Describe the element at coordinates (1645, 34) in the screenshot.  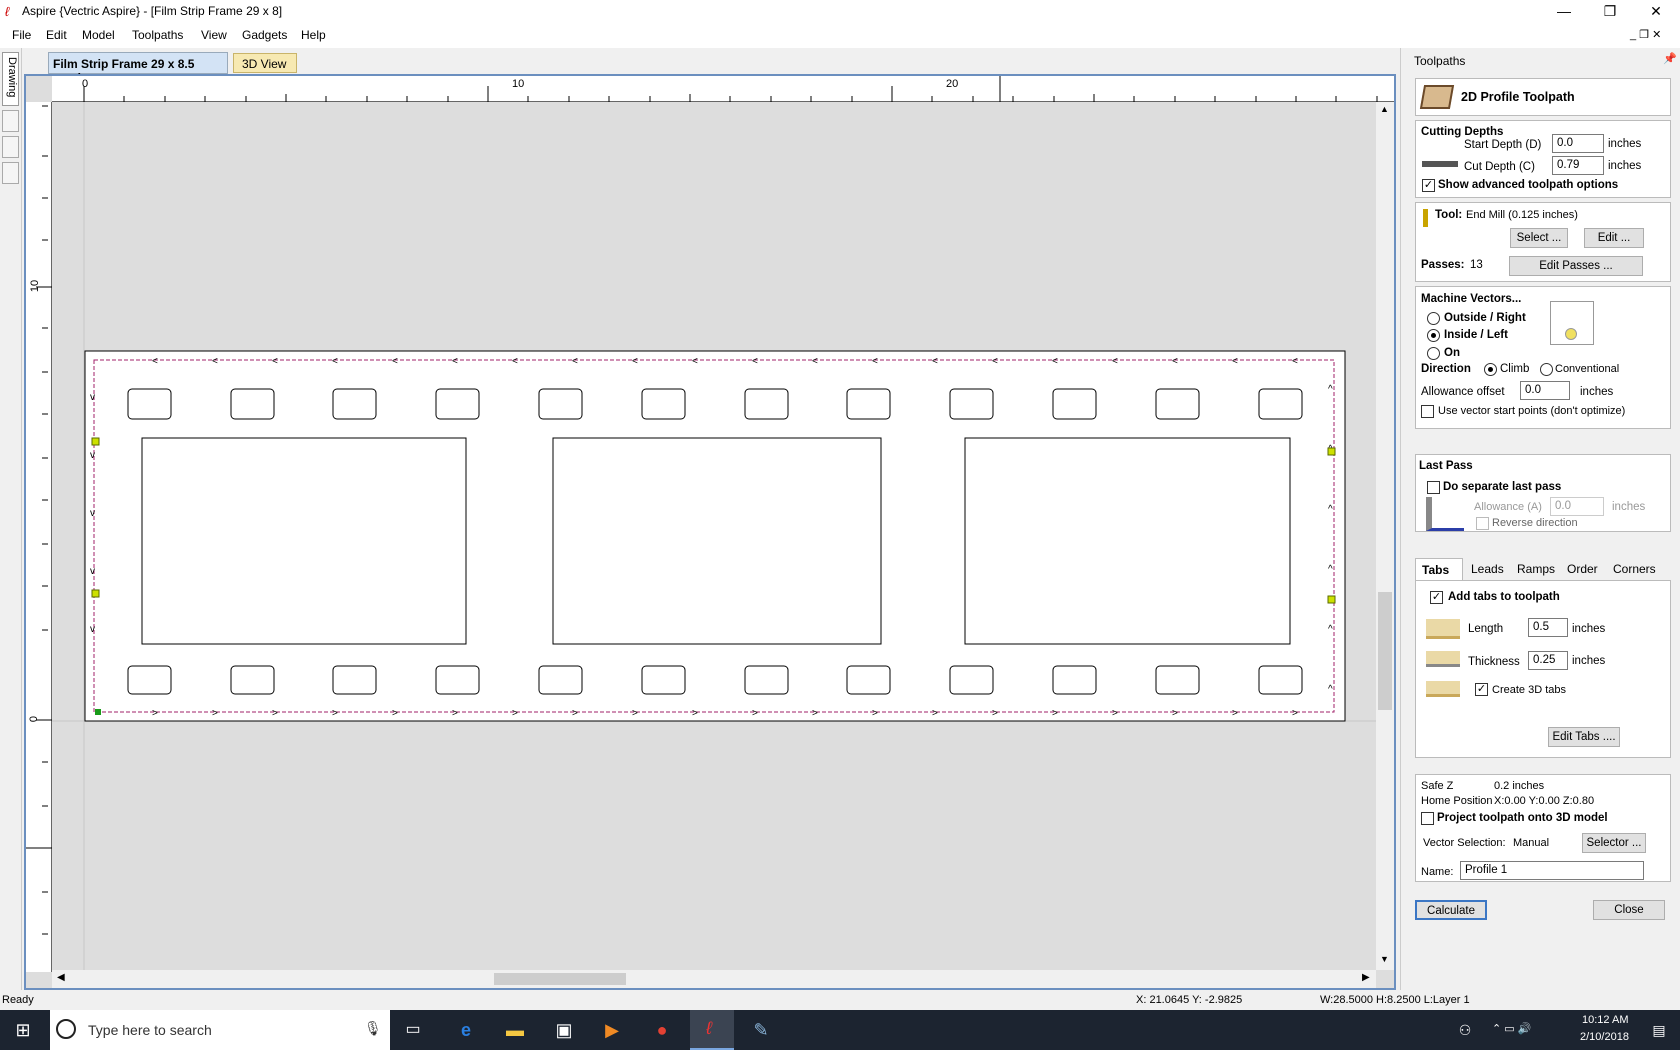
I see `mdi-controls: _ ❐ ✕` at that location.